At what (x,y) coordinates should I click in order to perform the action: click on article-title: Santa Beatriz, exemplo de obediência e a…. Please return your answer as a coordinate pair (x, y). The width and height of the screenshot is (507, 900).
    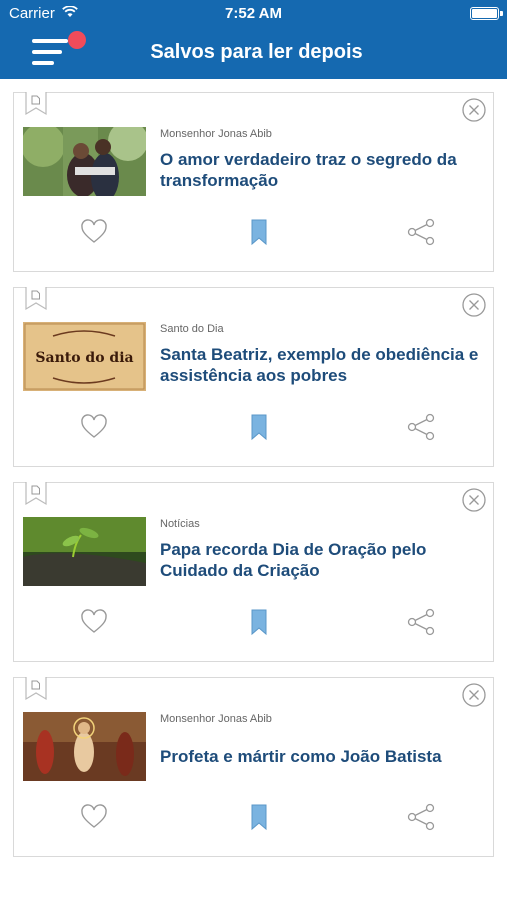
    Looking at the image, I should click on (327, 365).